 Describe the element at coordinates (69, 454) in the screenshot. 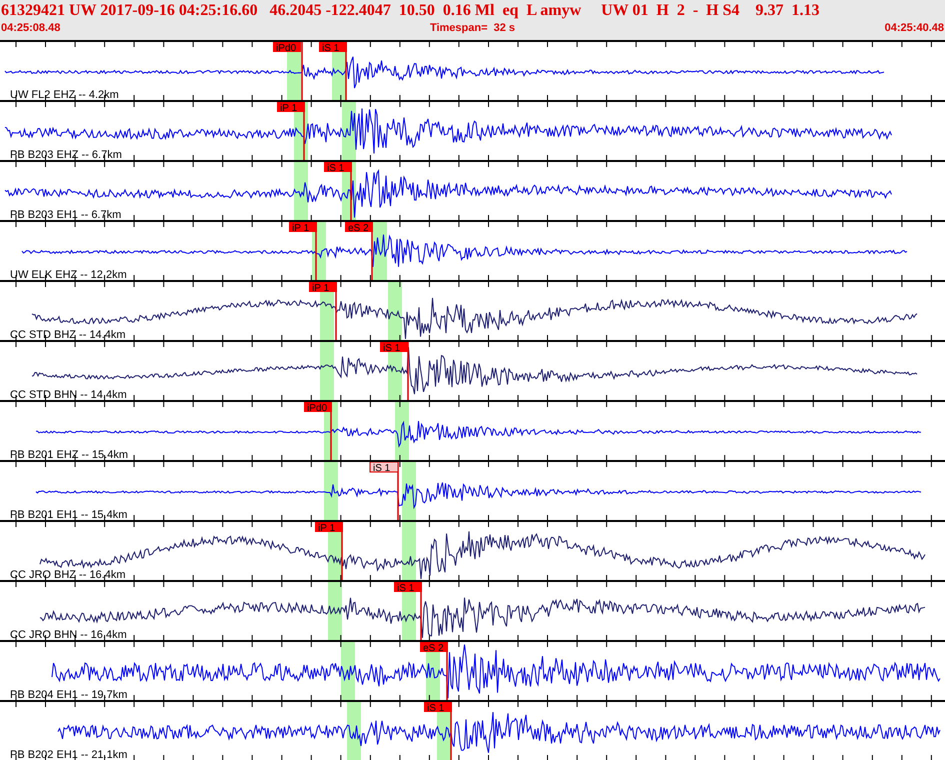

I see `station-label: PB B201 EHZ -- 15.4km` at that location.